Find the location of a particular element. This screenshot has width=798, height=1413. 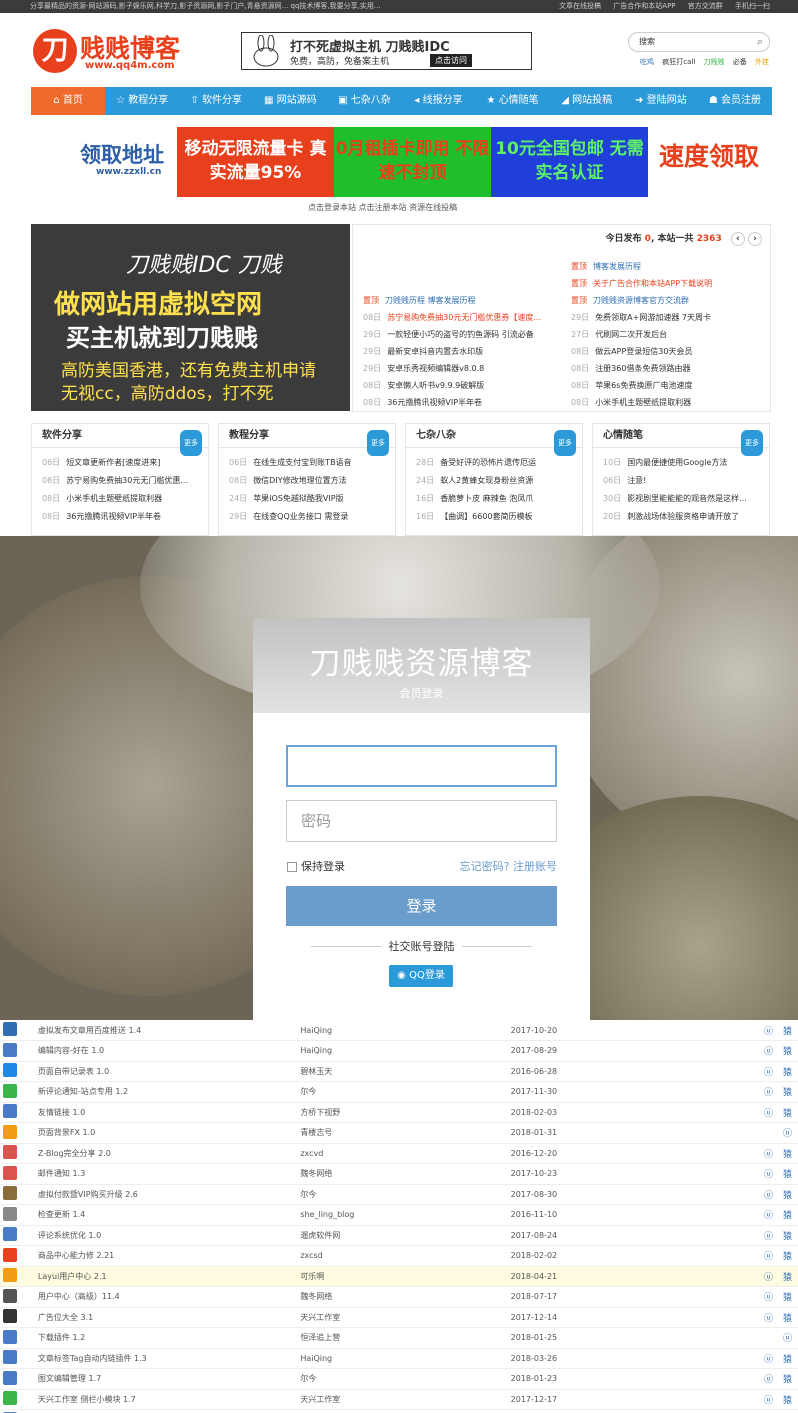

list-item: 置顶 刀贱贱资源博客官方交流群 is located at coordinates (668, 300).